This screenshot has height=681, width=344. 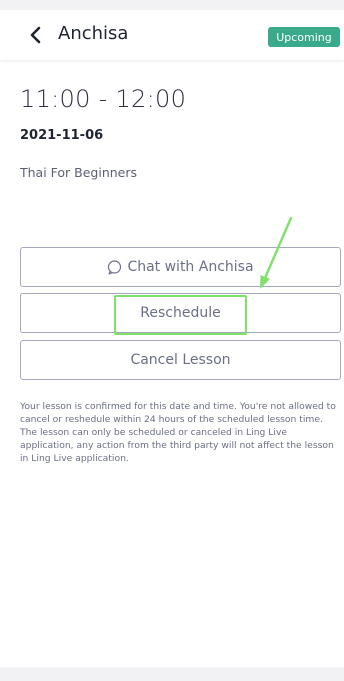 I want to click on chevron-left-icon, so click(x=36, y=35).